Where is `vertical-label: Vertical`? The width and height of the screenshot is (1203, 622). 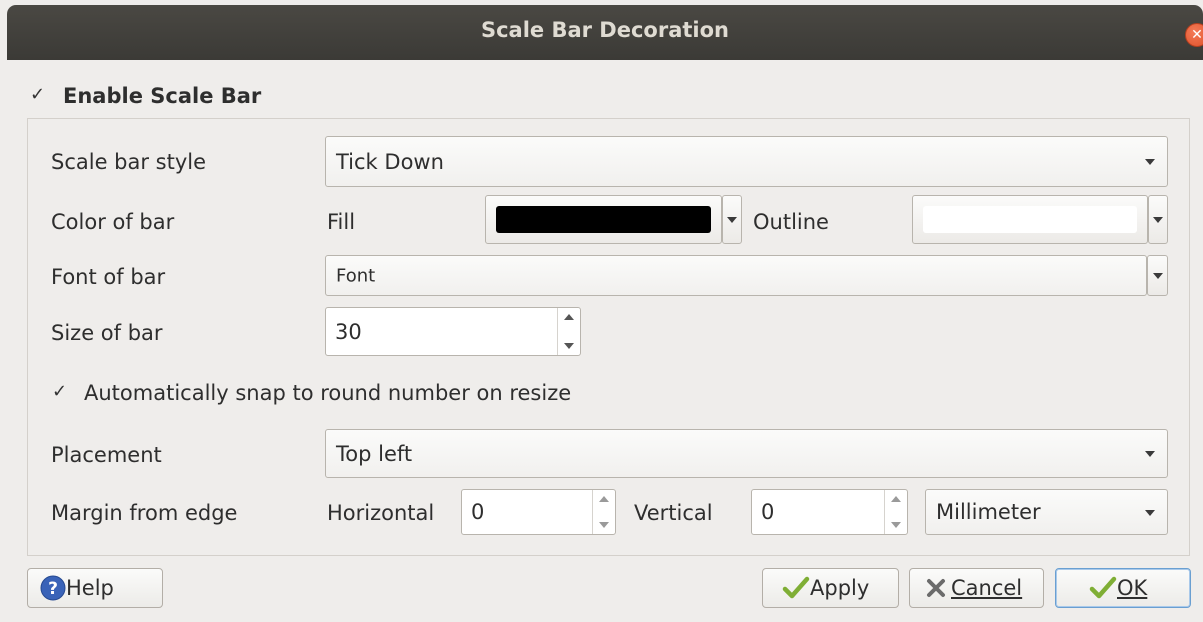 vertical-label: Vertical is located at coordinates (673, 513).